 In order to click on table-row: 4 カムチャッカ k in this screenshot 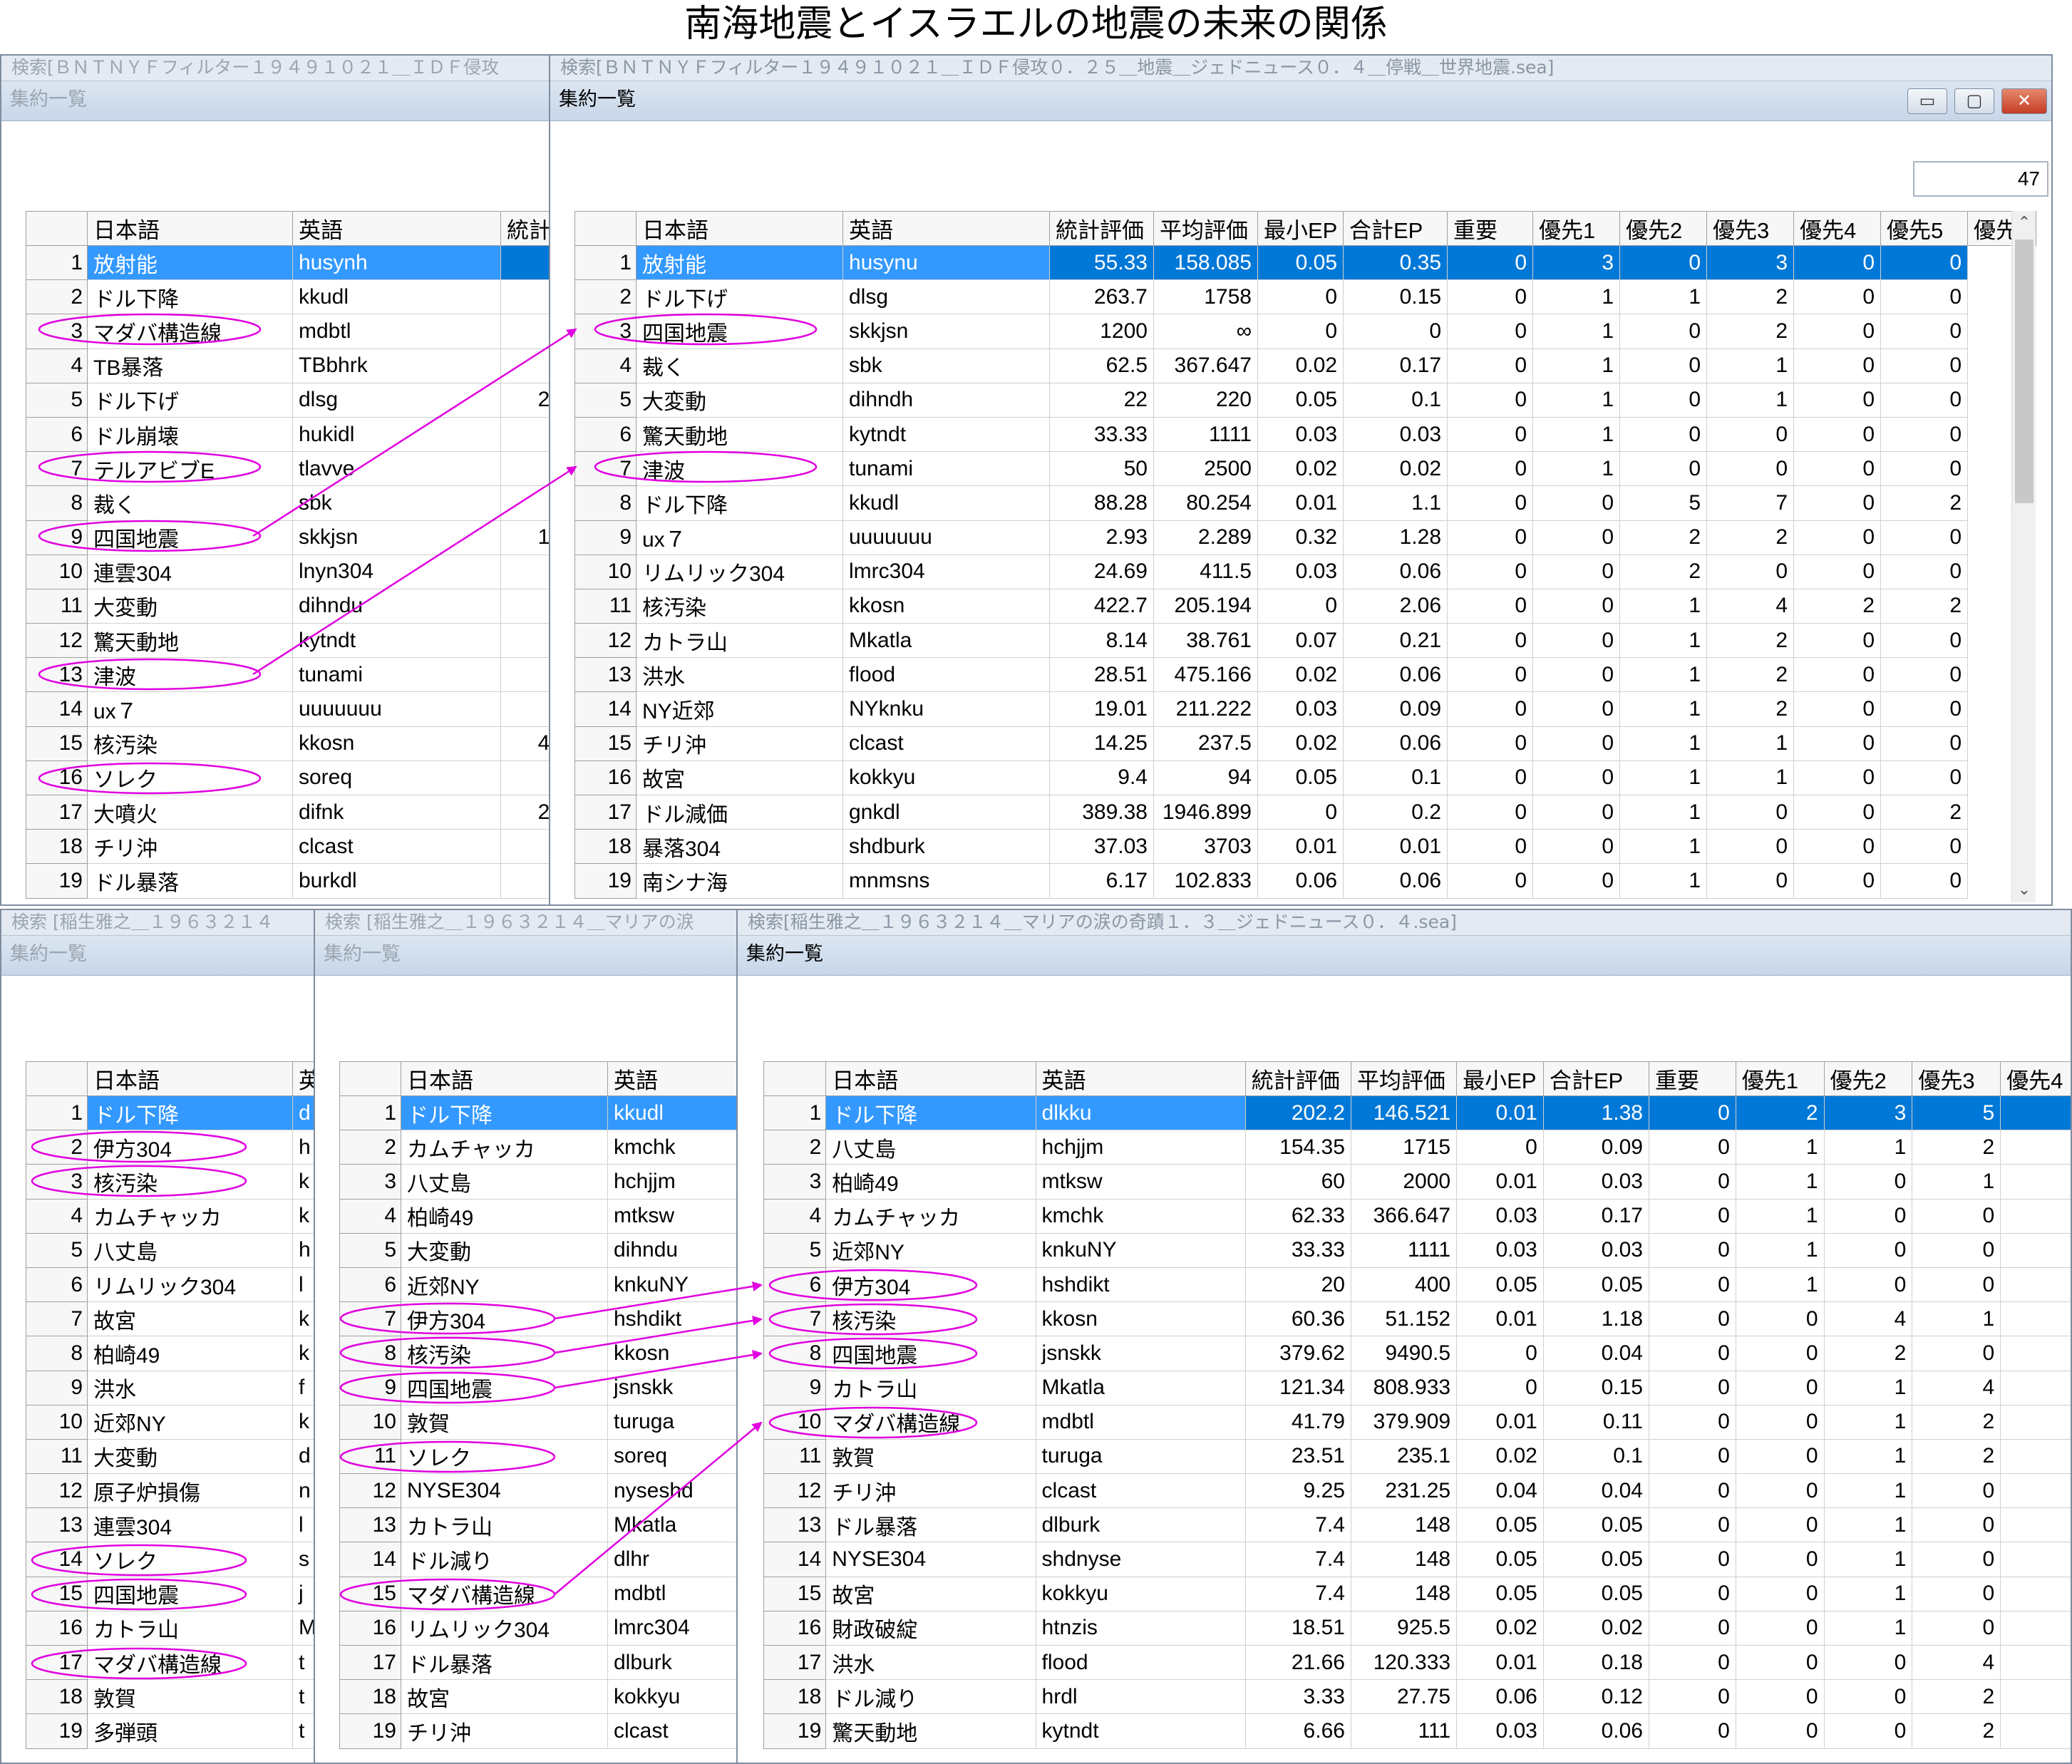, I will do `click(173, 1216)`.